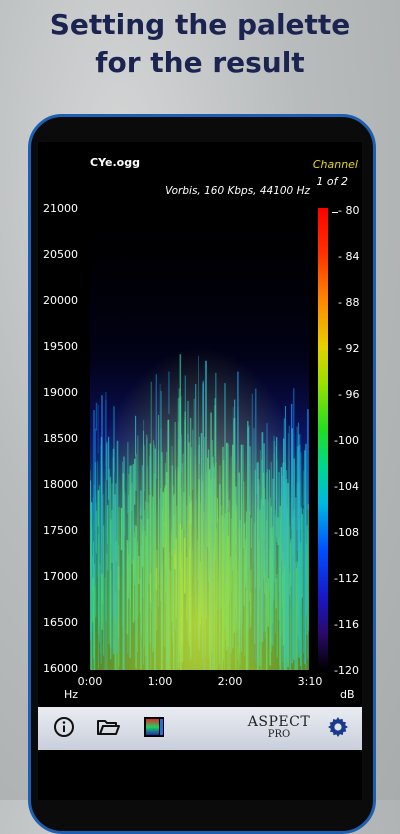 The width and height of the screenshot is (400, 834). Describe the element at coordinates (237, 191) in the screenshot. I see `codec-info: Vorbis, 160 Kbps, 44100 Hz` at that location.